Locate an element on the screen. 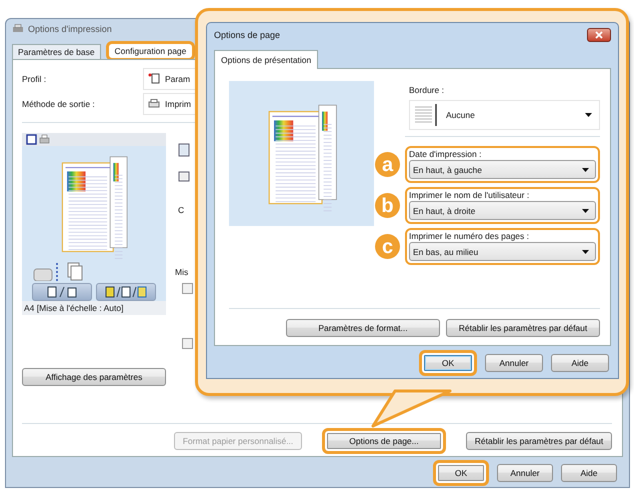 The image size is (634, 492). dropdown: En bas, au milieu is located at coordinates (502, 251).